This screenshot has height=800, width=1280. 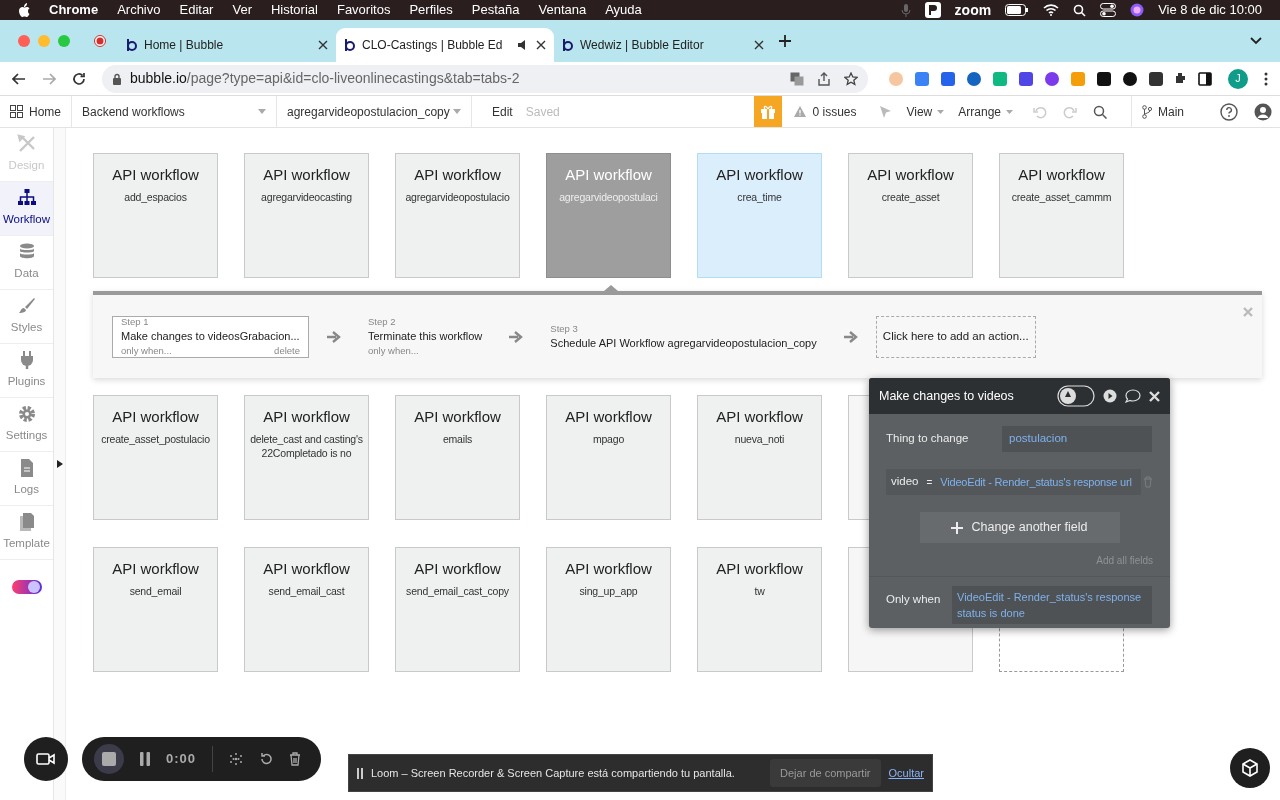 What do you see at coordinates (824, 78) in the screenshot?
I see `share-icon` at bounding box center [824, 78].